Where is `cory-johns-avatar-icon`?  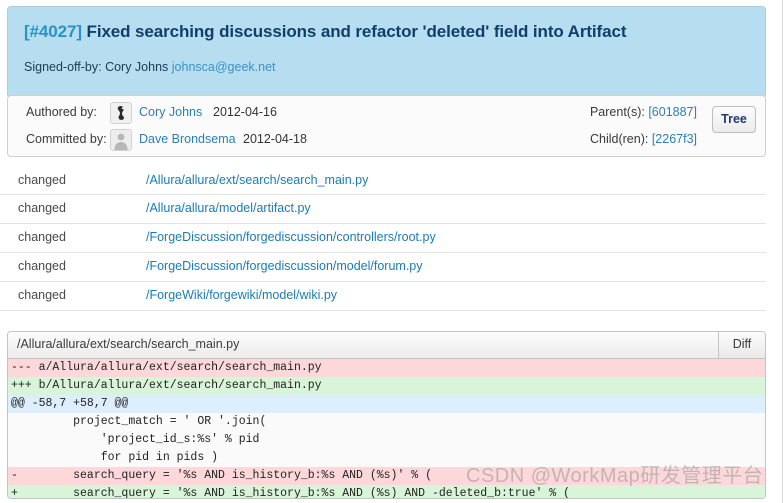 cory-johns-avatar-icon is located at coordinates (121, 113).